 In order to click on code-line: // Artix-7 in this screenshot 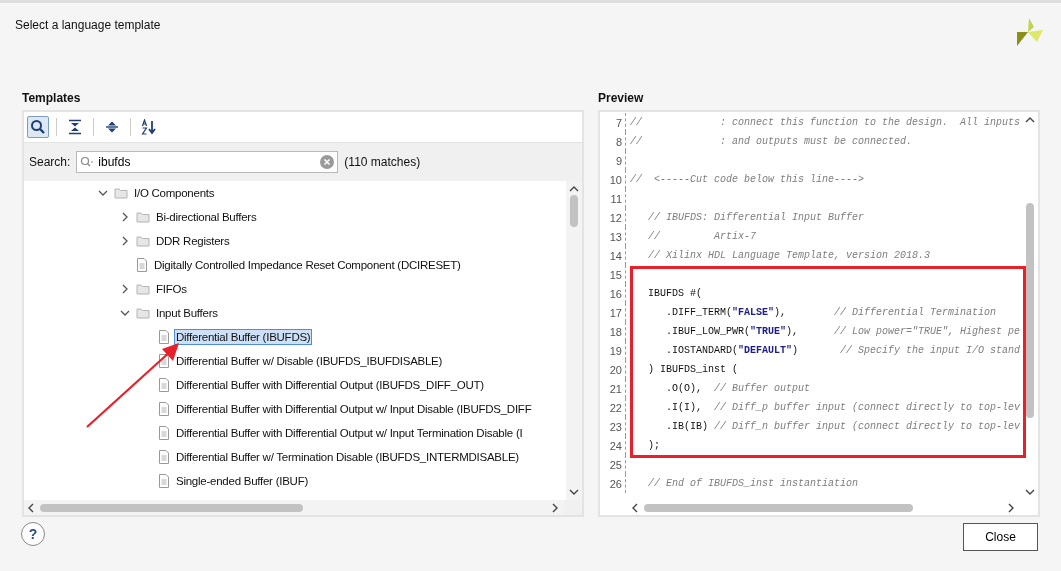, I will do `click(691, 236)`.